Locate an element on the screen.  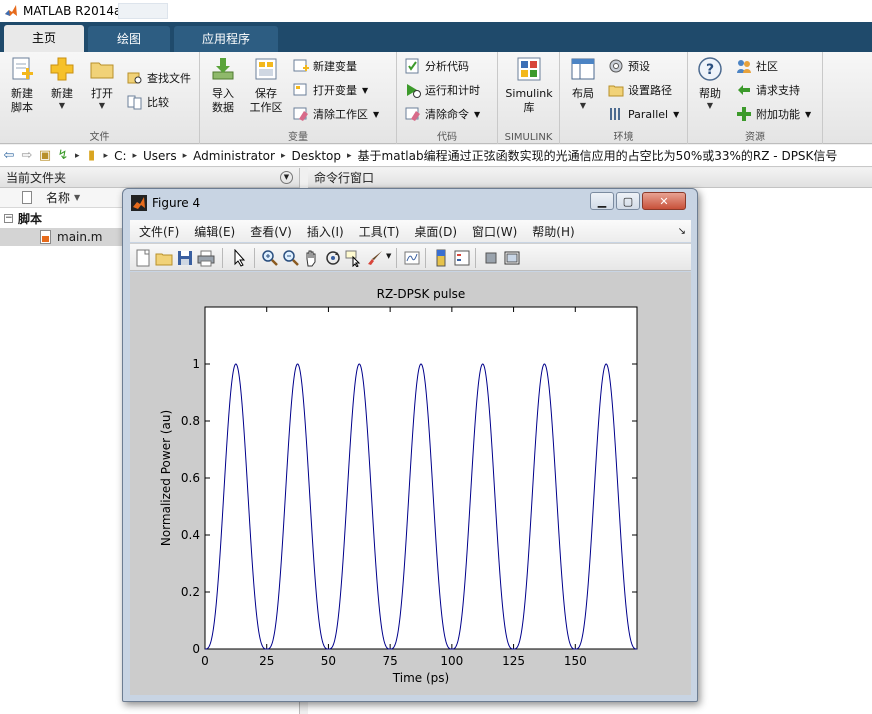
breadcrumb-administrator: Administrator is located at coordinates (234, 156).